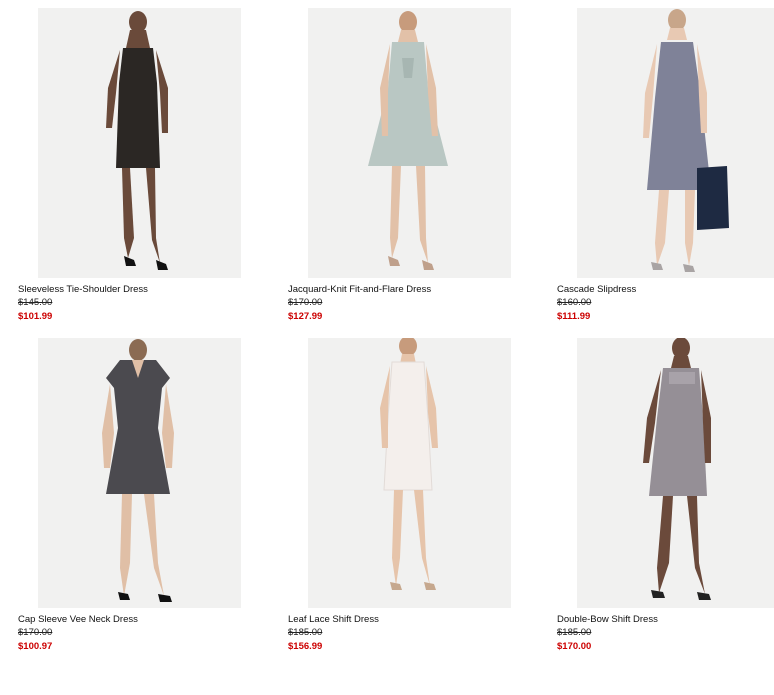 The image size is (774, 695). Describe the element at coordinates (574, 302) in the screenshot. I see `original-price: $160.00` at that location.